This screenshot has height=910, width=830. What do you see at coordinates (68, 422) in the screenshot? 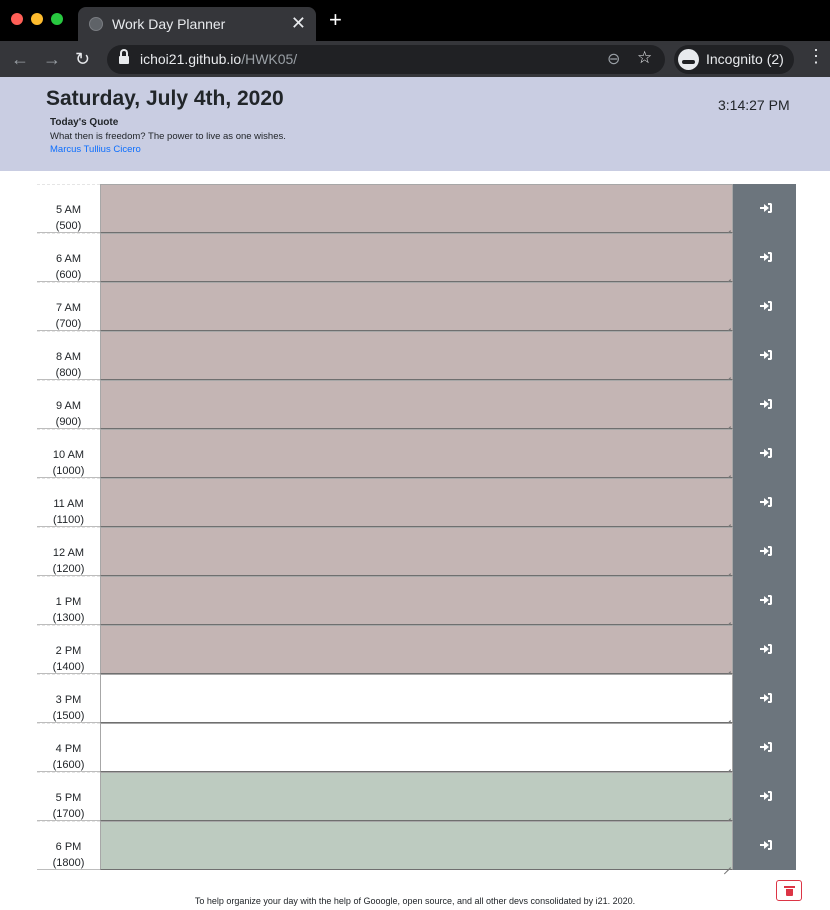
I see `hour-code: (900)` at bounding box center [68, 422].